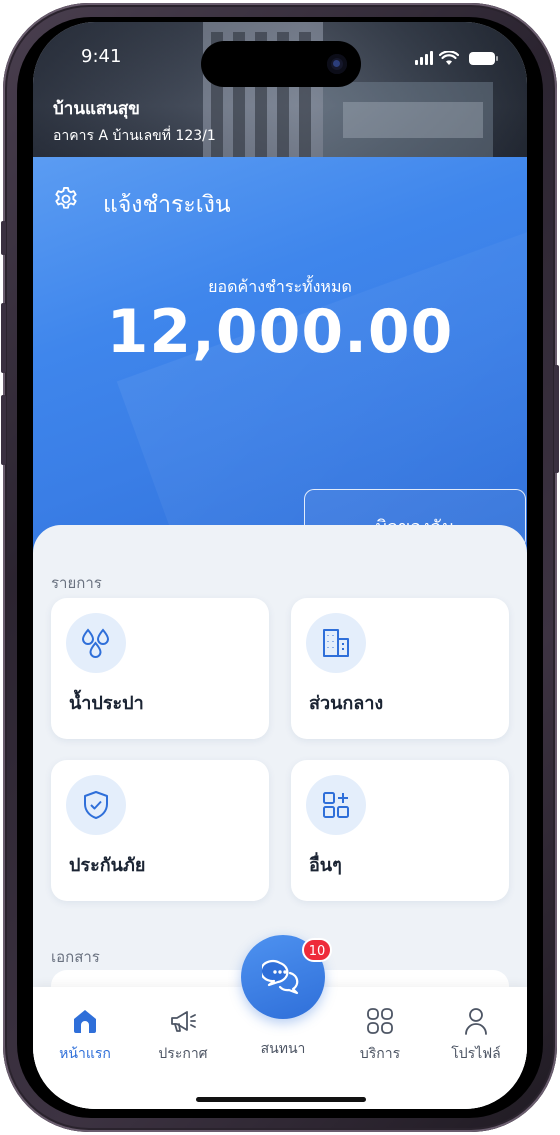 The image size is (560, 1135). I want to click on nav-services: บริการ, so click(380, 1035).